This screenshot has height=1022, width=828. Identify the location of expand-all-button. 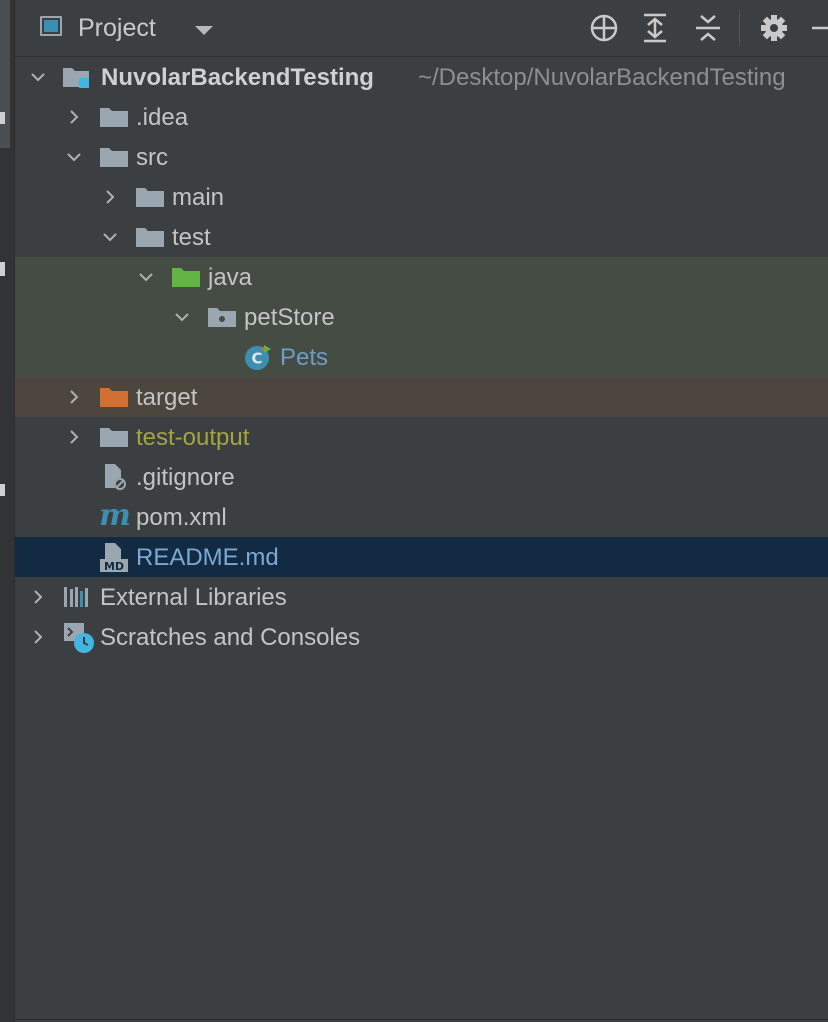
(655, 28).